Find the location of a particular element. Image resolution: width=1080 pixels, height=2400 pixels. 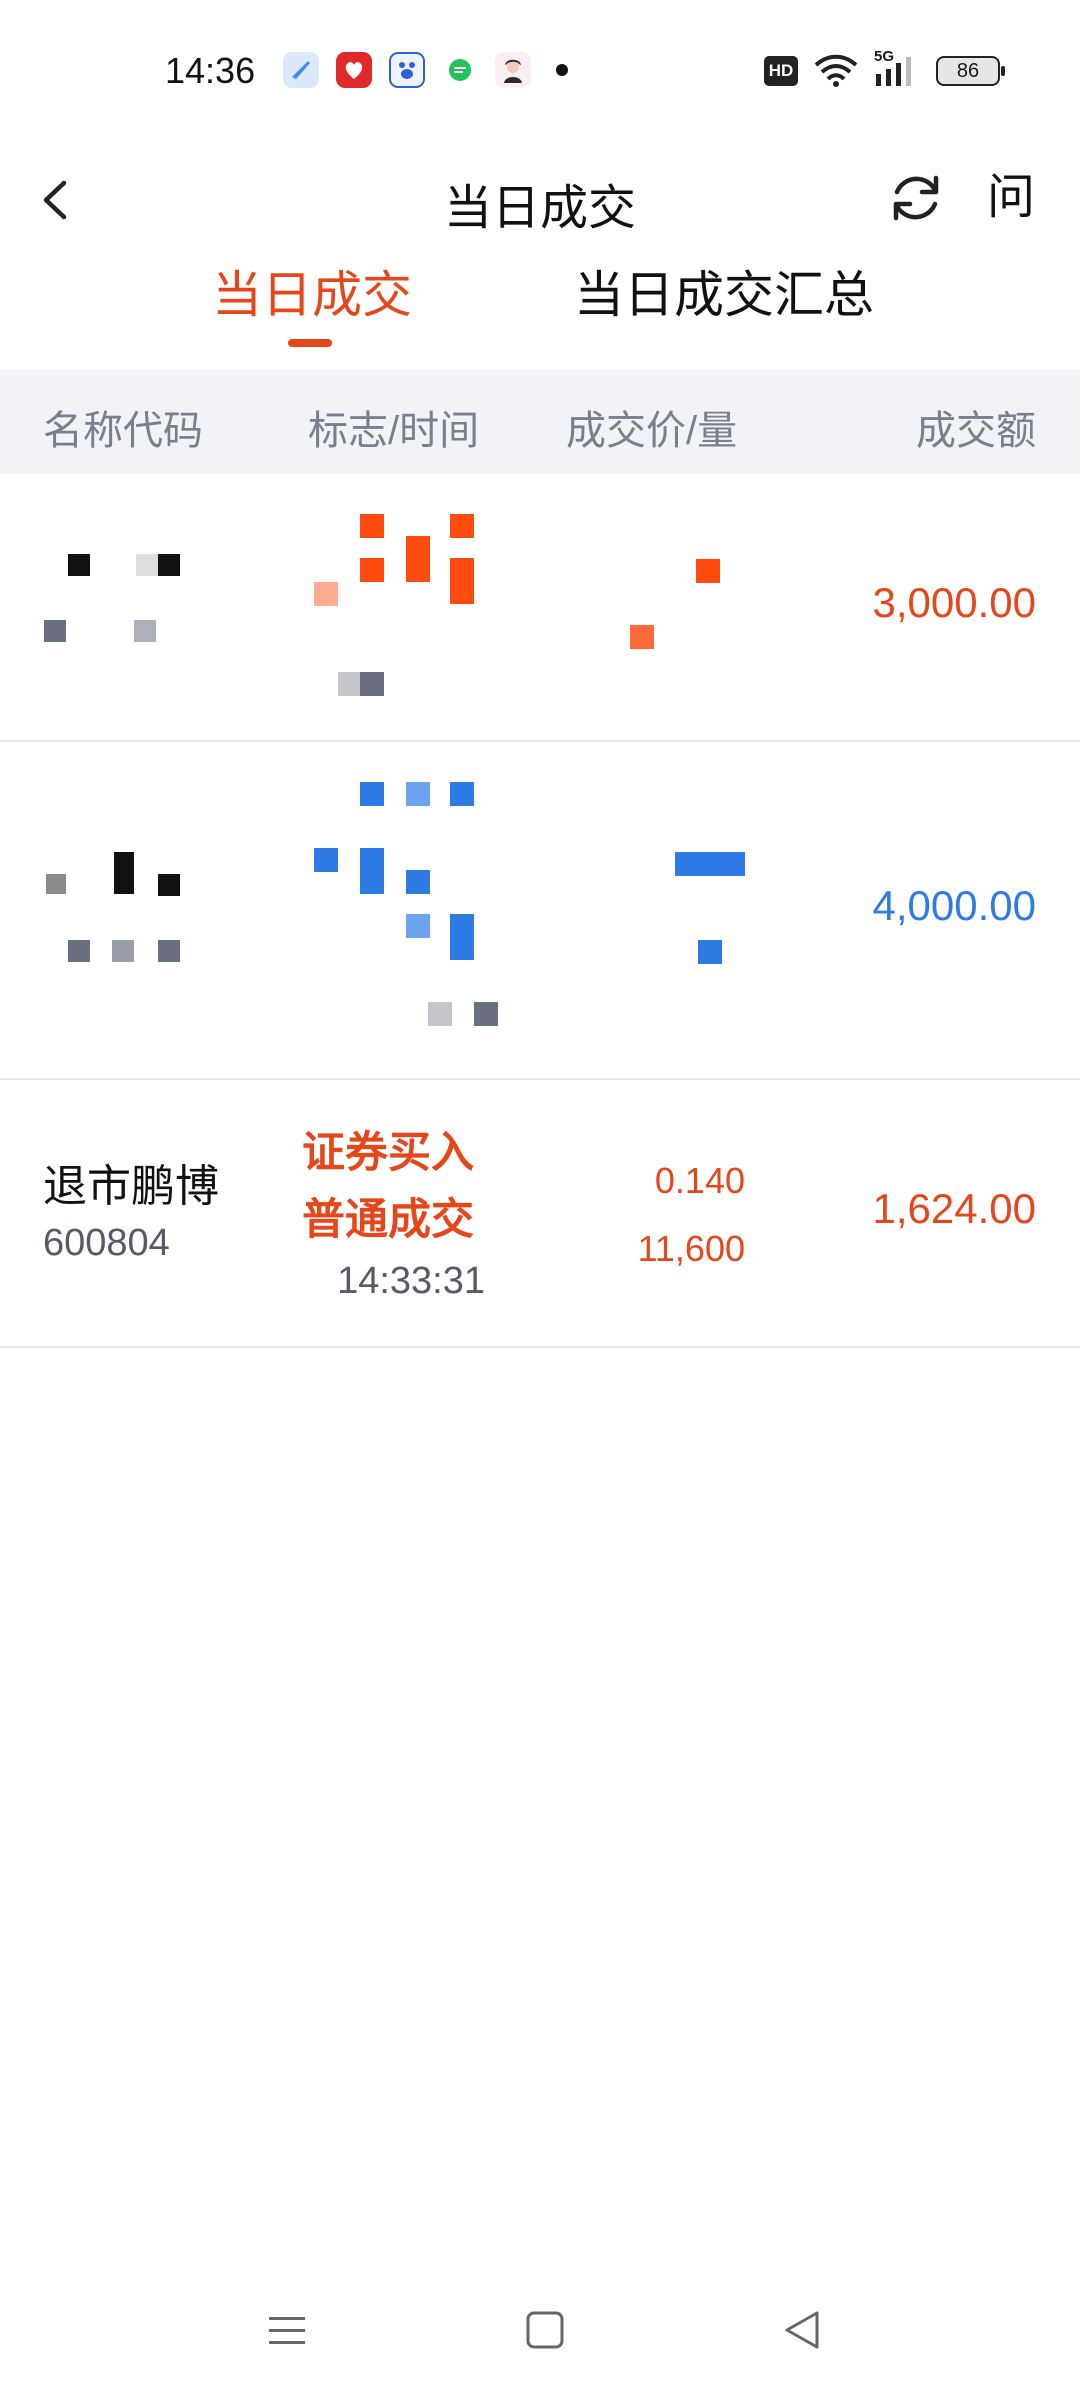

table-header: 名称代码 标志/时间 成交价/量 成交额 is located at coordinates (540, 422).